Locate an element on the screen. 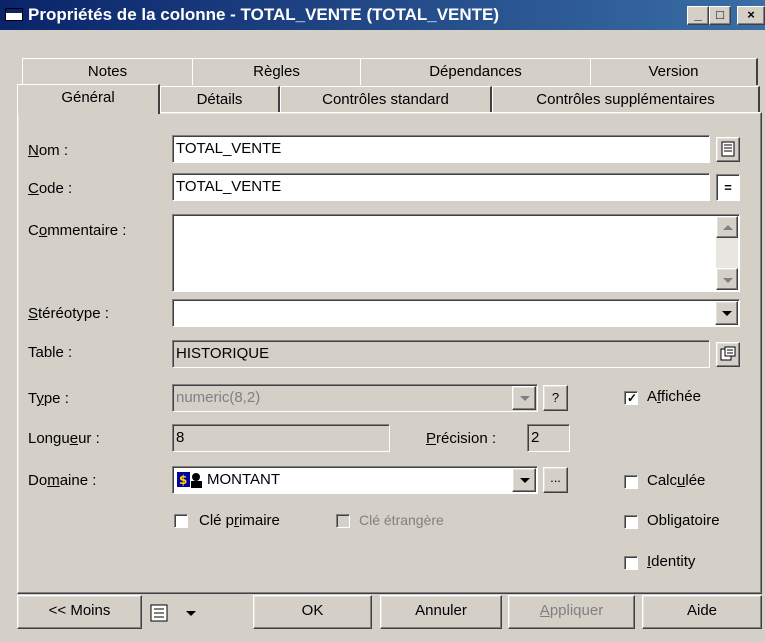  tab-version: Version is located at coordinates (674, 71).